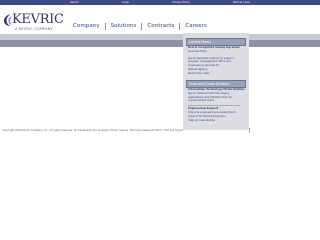 This screenshot has width=320, height=240. What do you see at coordinates (196, 26) in the screenshot?
I see `nav-careers: Careers` at bounding box center [196, 26].